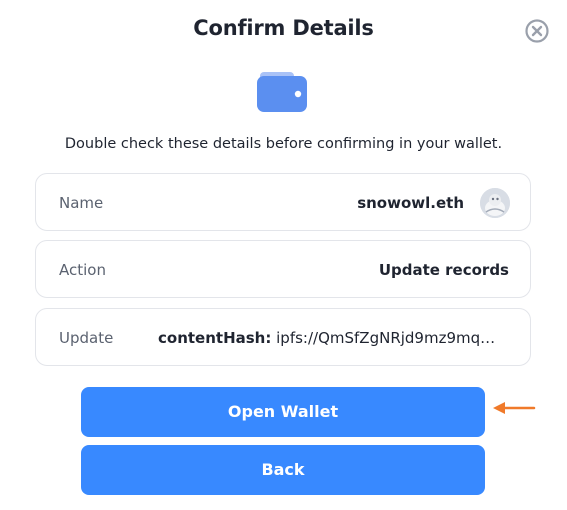  What do you see at coordinates (283, 28) in the screenshot?
I see `dialog-title: Confirm Details` at bounding box center [283, 28].